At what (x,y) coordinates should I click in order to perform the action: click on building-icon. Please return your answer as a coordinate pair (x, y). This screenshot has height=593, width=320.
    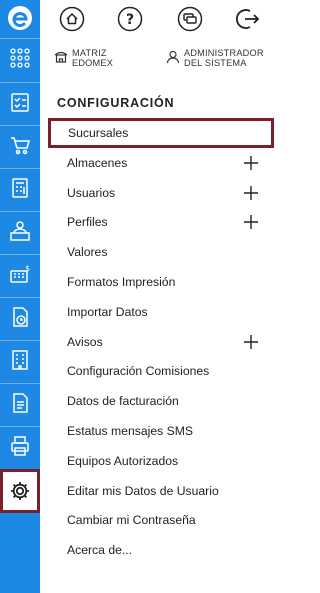
    Looking at the image, I should click on (20, 359).